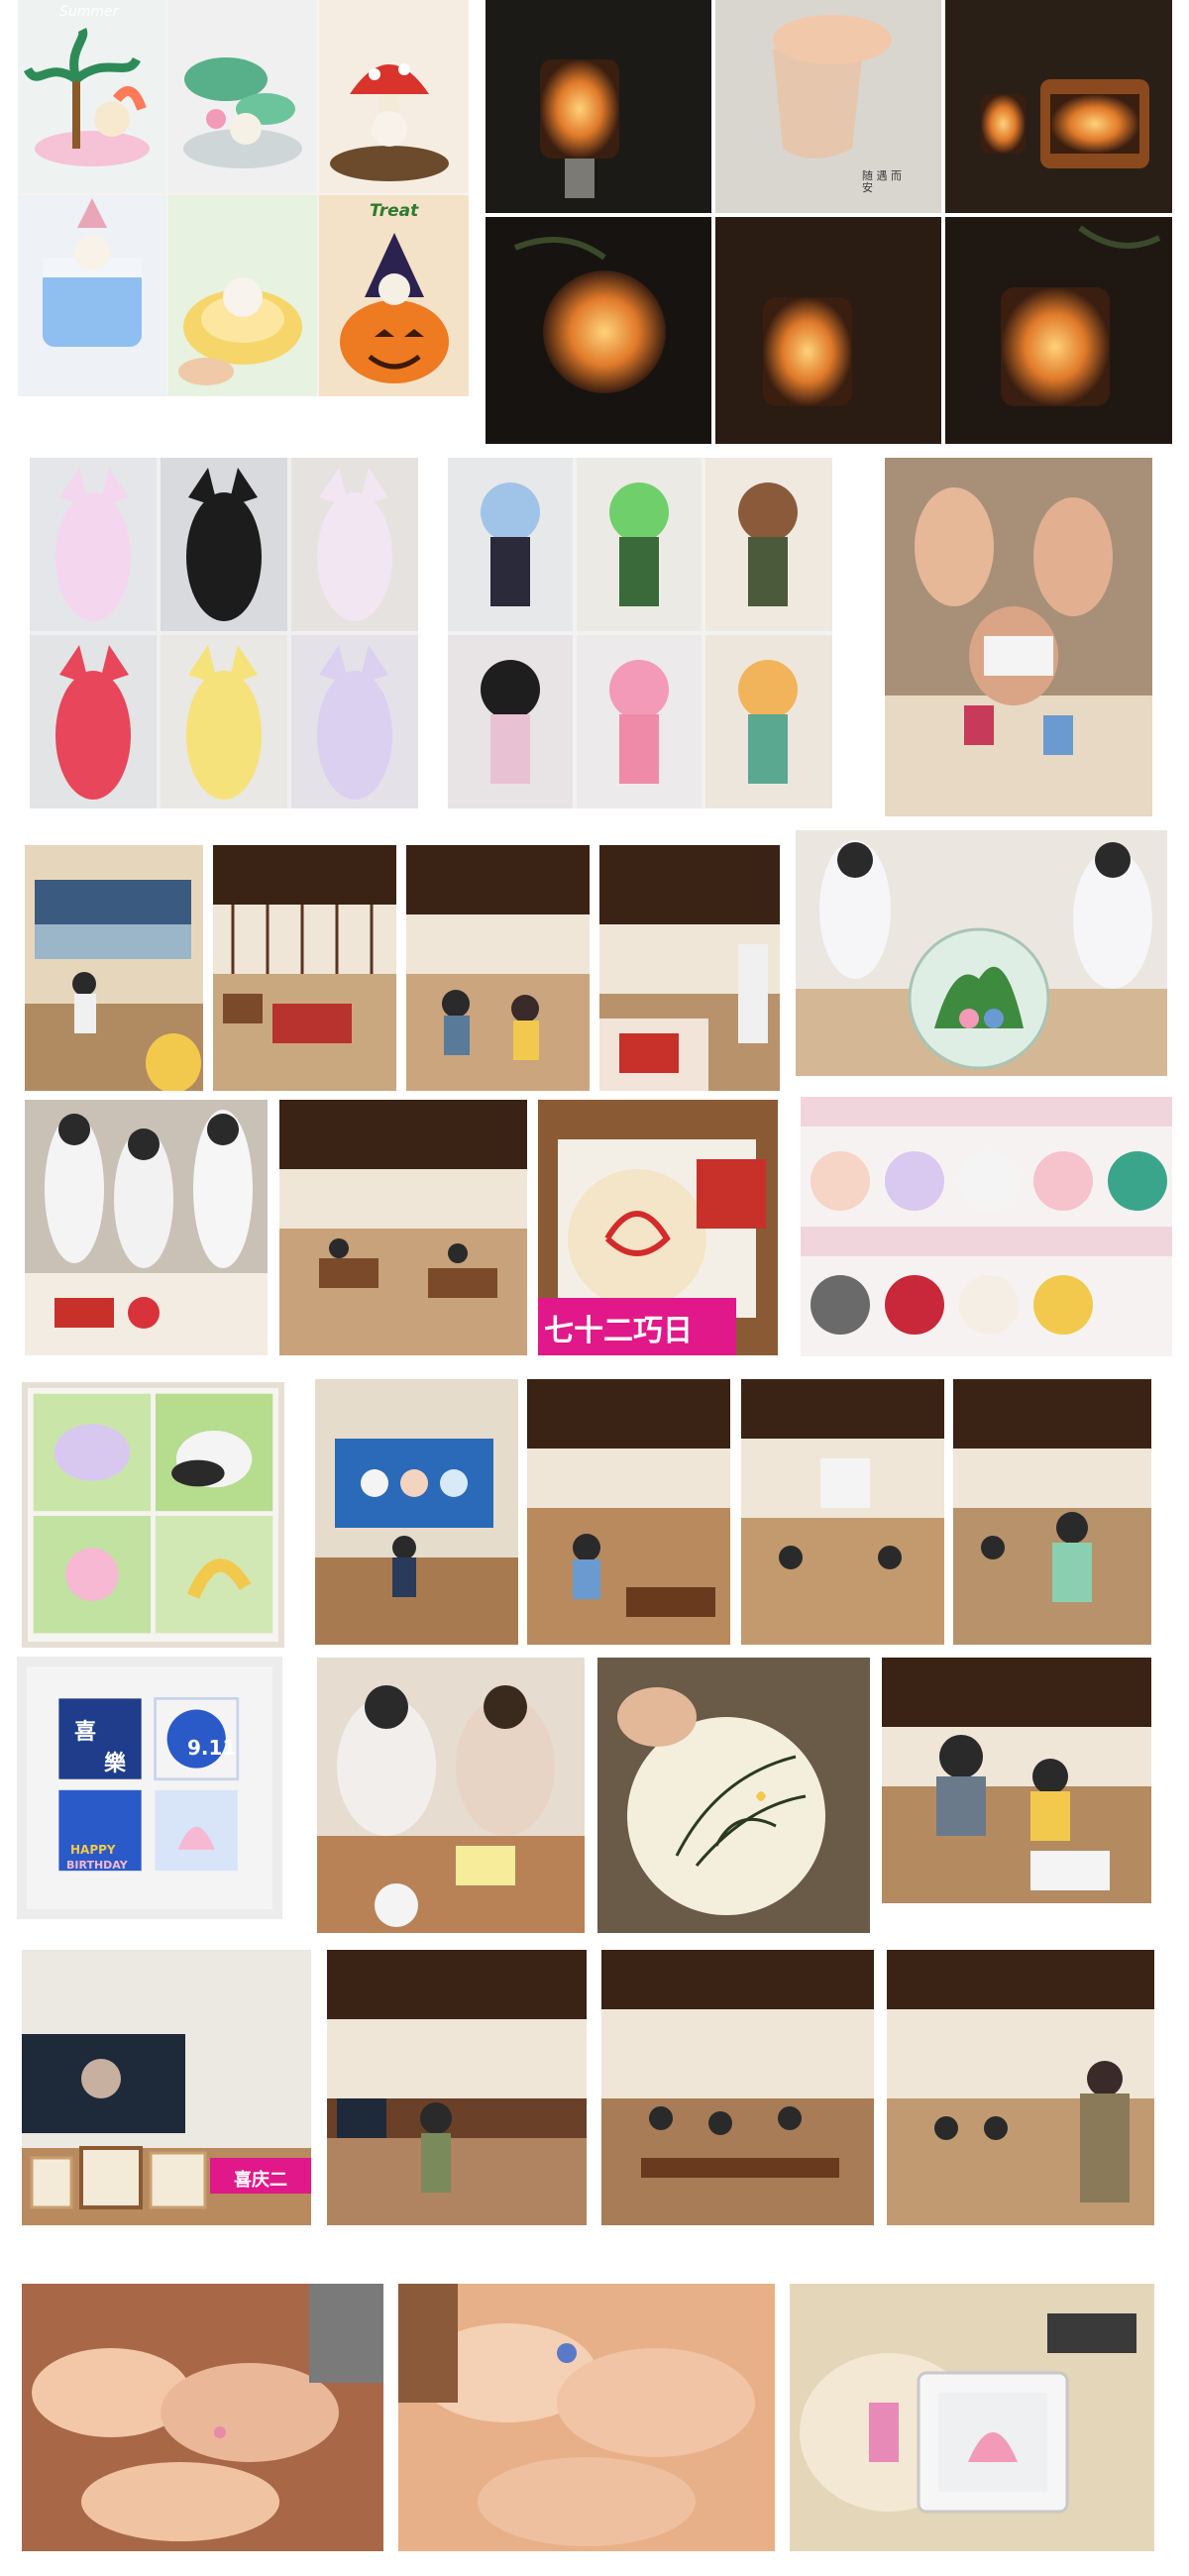  What do you see at coordinates (147, 1227) in the screenshot?
I see `students-printing-photo` at bounding box center [147, 1227].